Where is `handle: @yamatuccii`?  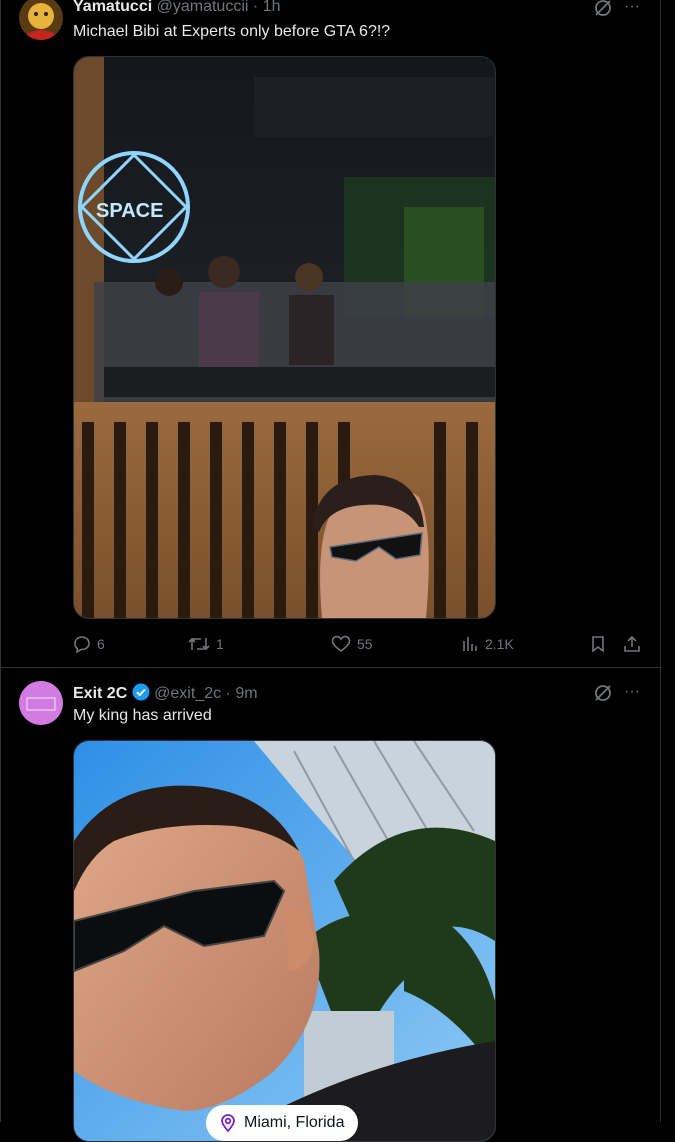 handle: @yamatuccii is located at coordinates (203, 7).